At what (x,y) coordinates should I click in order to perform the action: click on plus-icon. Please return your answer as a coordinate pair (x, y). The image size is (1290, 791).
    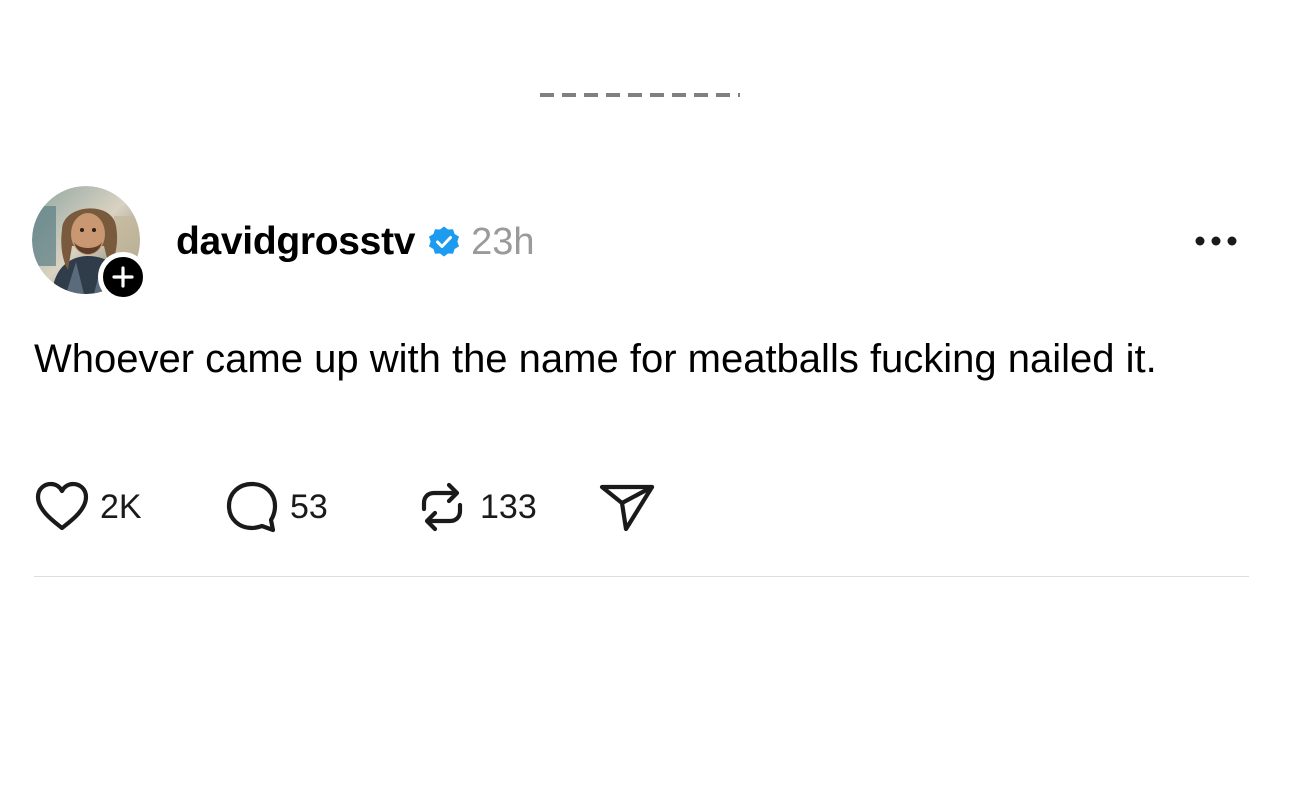
    Looking at the image, I should click on (123, 277).